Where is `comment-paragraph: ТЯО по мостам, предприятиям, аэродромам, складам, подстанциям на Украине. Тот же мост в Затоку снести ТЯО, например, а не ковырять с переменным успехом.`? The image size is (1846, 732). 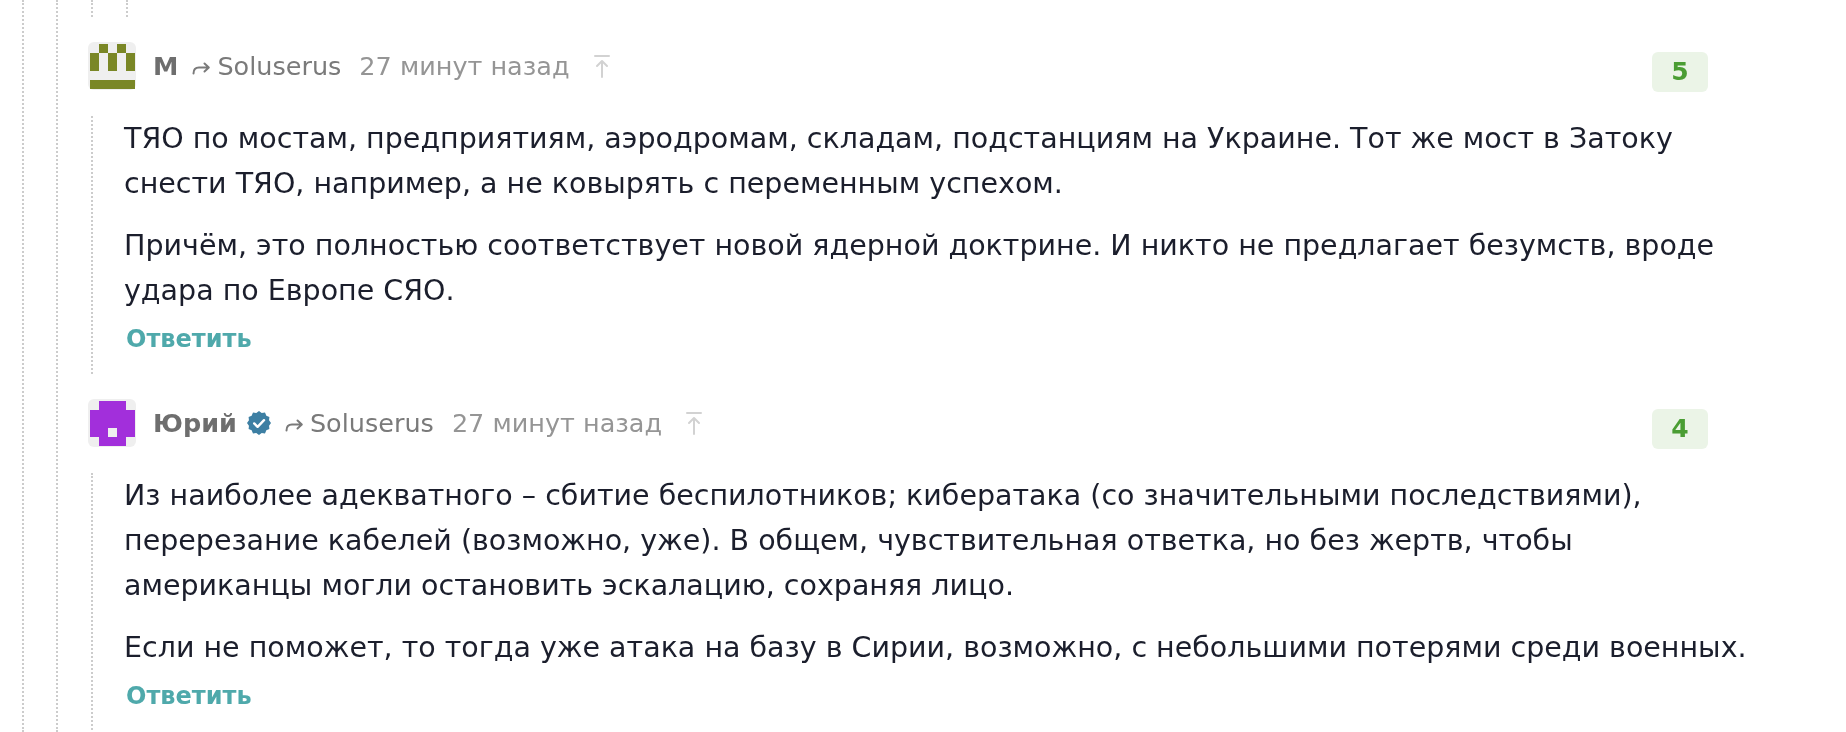
comment-paragraph: ТЯО по мостам, предприятиям, аэродромам, складам, подстанциям на Украине. Тот же мост в Затоку снести ТЯО, например, а не ковырять с переменным успехом. is located at coordinates (899, 161).